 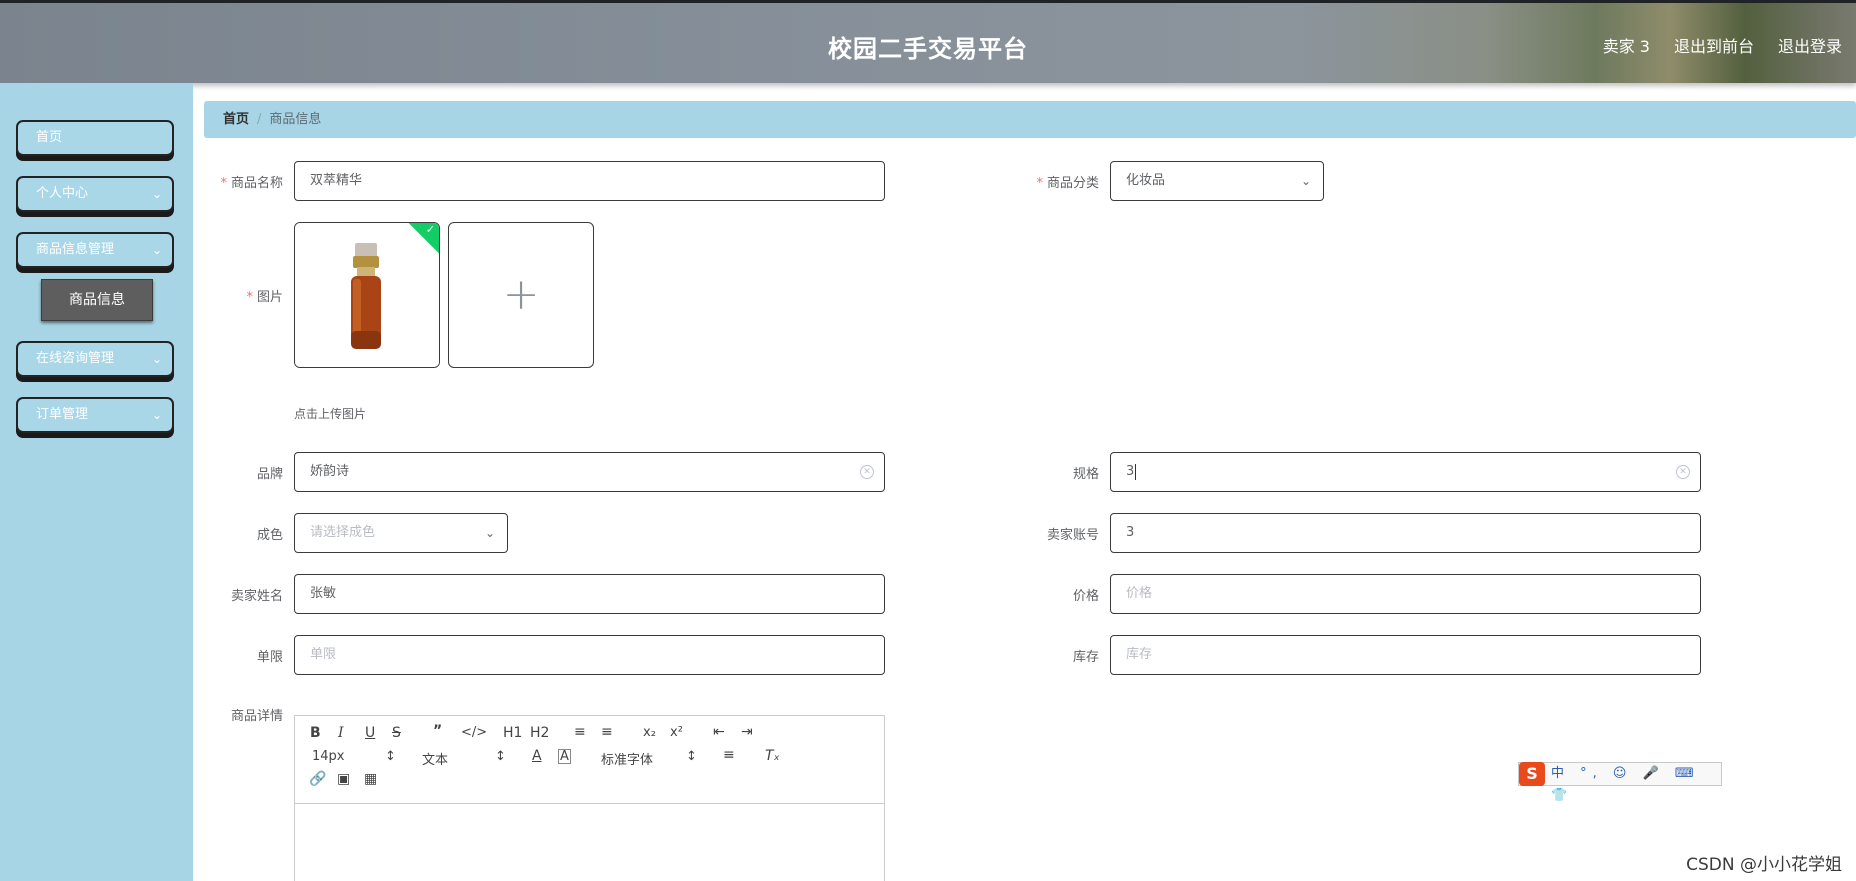 I want to click on bold-icon: B, so click(x=315, y=733).